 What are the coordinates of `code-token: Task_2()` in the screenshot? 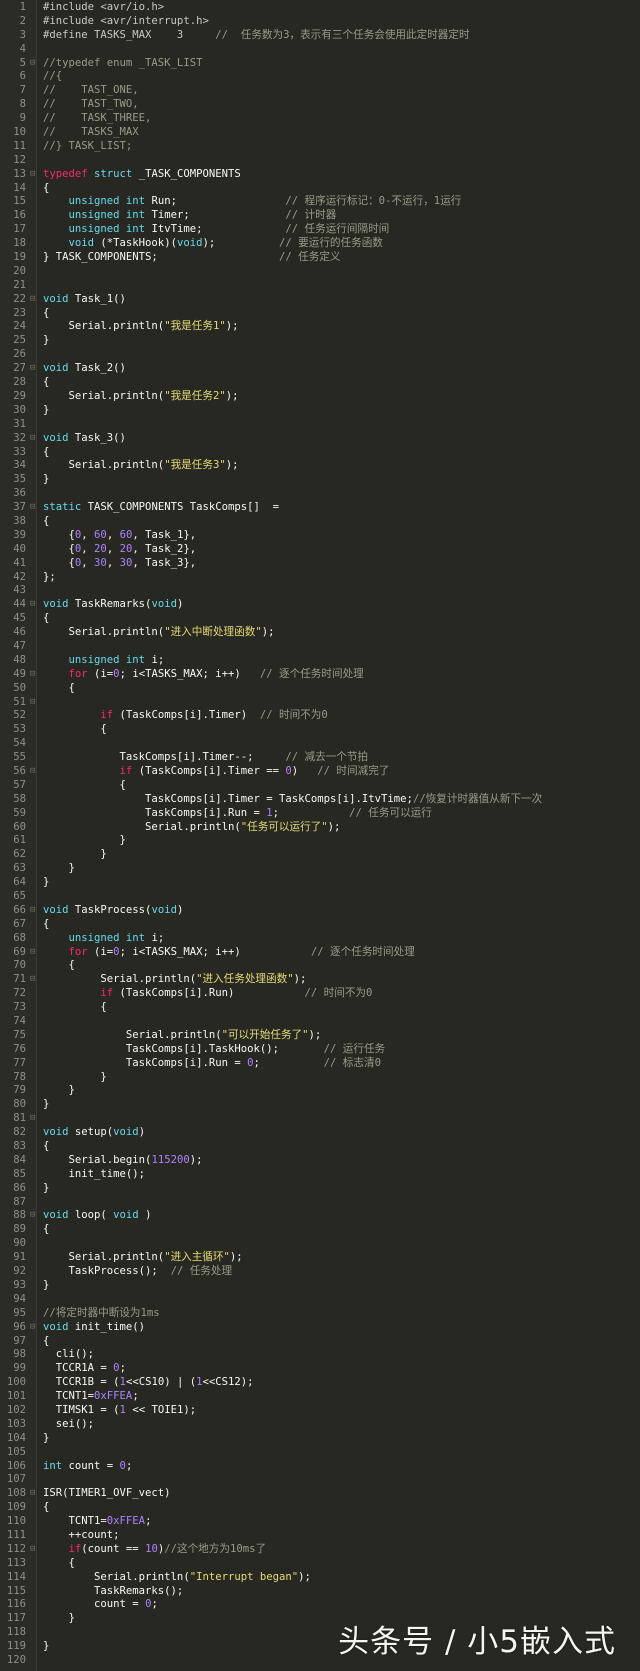 It's located at (97, 368).